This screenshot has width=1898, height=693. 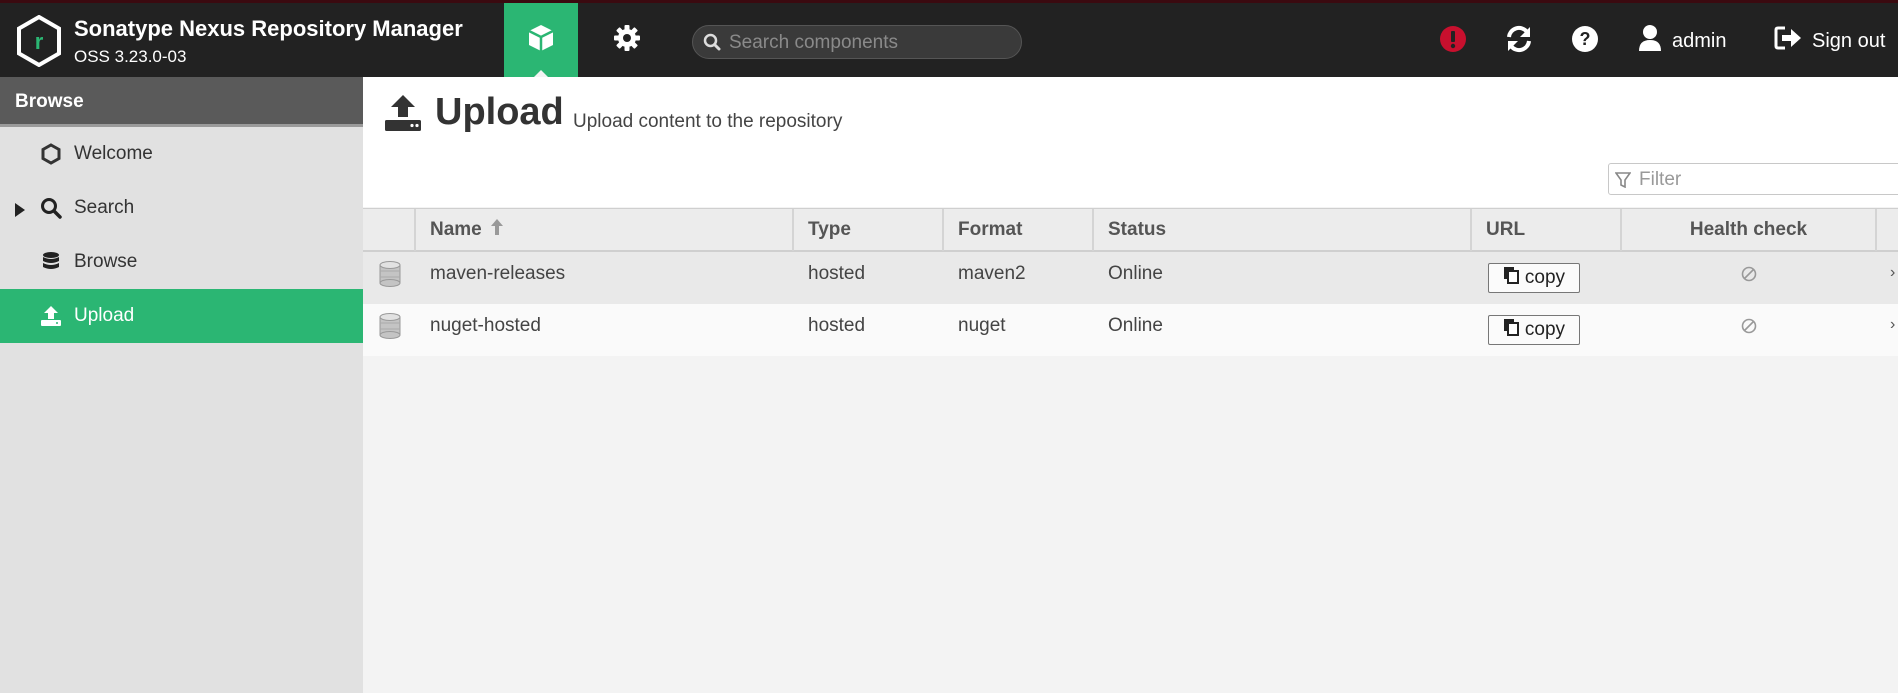 What do you see at coordinates (499, 112) in the screenshot?
I see `page-title: Upload` at bounding box center [499, 112].